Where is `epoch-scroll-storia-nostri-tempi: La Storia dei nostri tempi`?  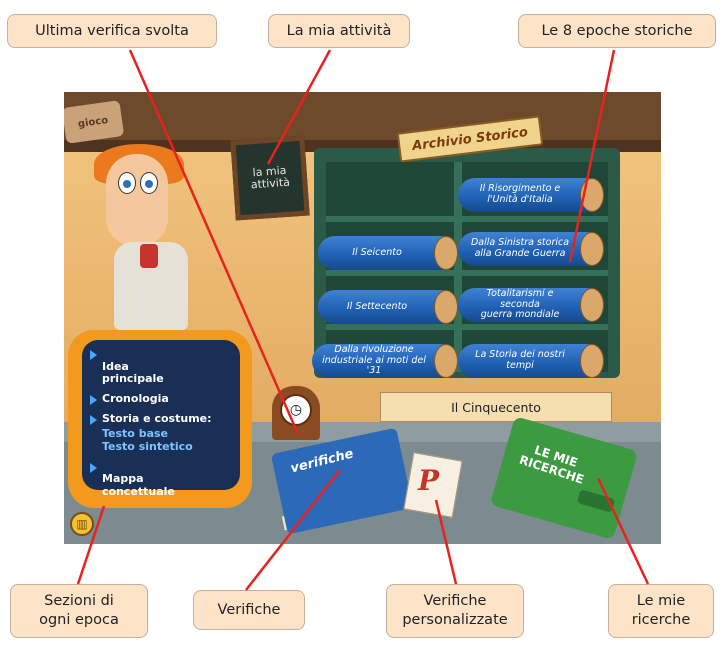
epoch-scroll-storia-nostri-tempi: La Storia dei nostri tempi is located at coordinates (531, 361).